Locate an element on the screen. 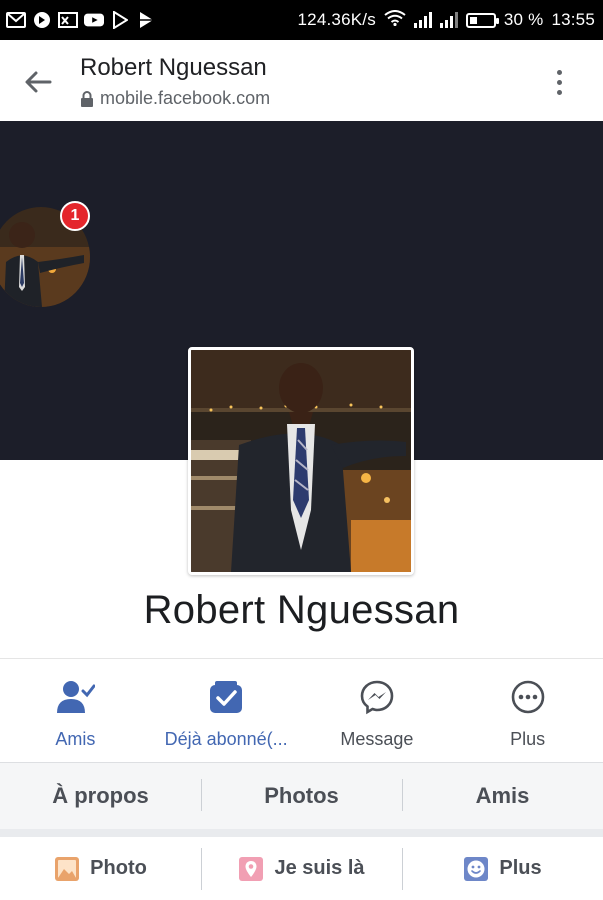 The width and height of the screenshot is (603, 900). more-composer-label: Plus is located at coordinates (520, 868).